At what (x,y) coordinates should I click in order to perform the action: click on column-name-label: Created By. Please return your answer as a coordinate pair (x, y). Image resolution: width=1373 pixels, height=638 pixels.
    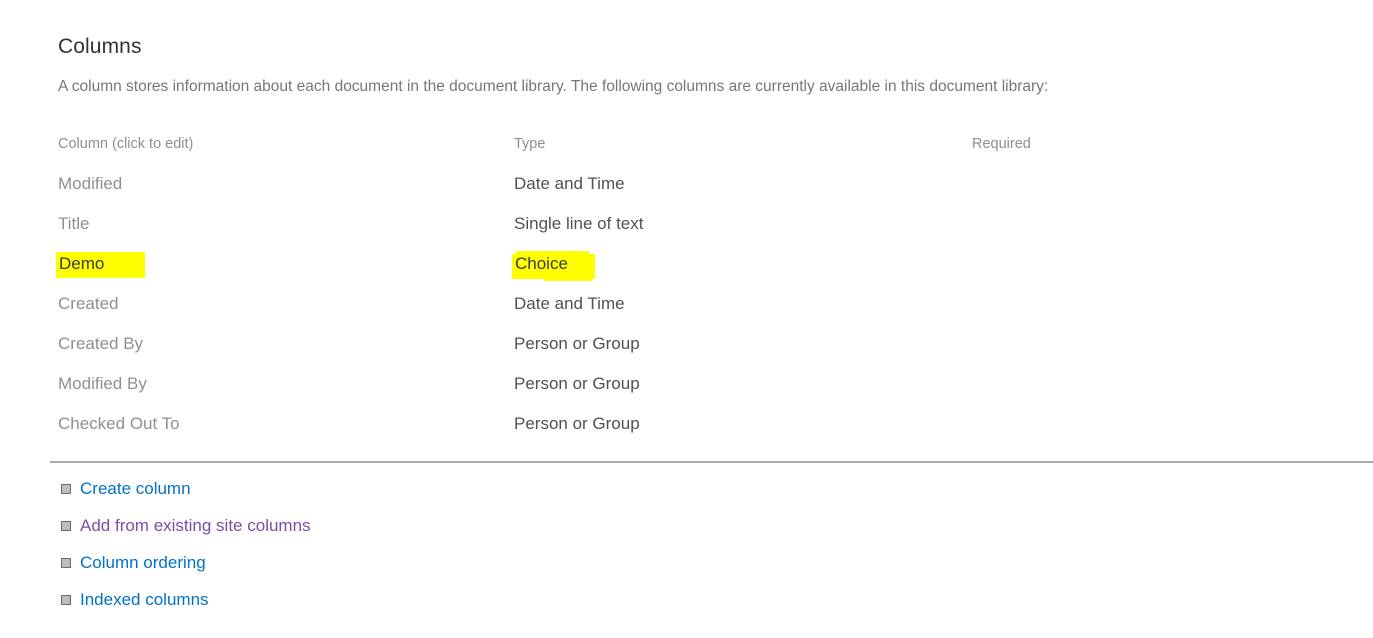
    Looking at the image, I should click on (100, 343).